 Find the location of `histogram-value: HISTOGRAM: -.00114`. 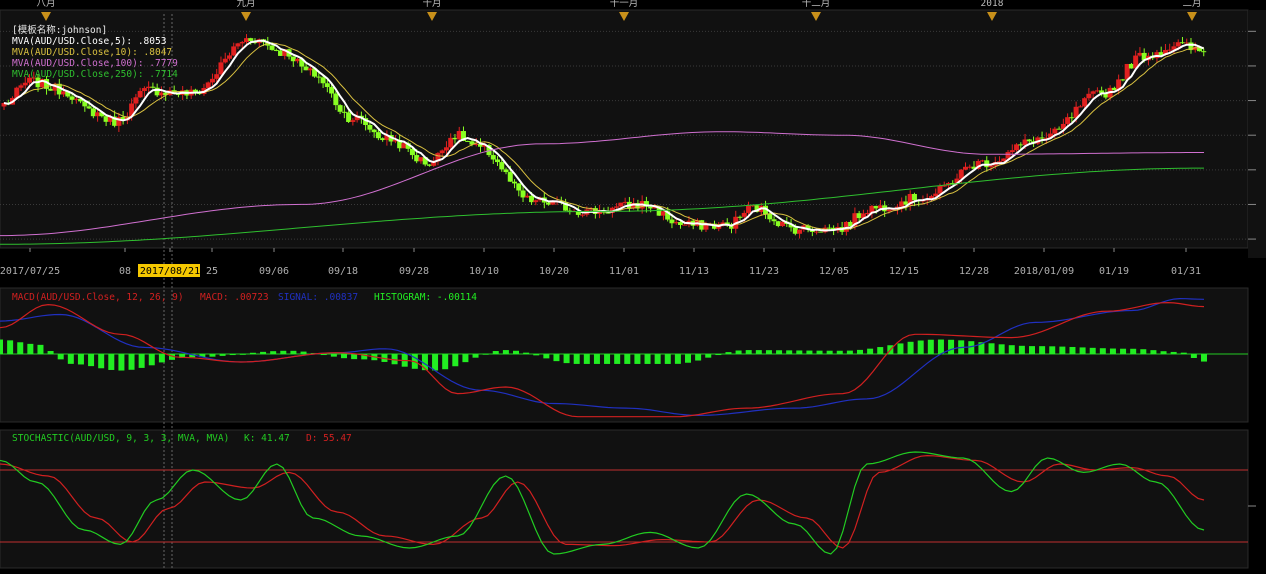

histogram-value: HISTOGRAM: -.00114 is located at coordinates (425, 297).